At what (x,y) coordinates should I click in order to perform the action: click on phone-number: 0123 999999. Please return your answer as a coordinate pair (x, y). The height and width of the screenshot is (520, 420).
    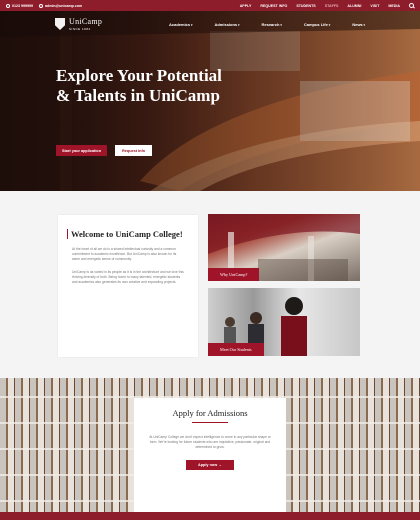
    Looking at the image, I should click on (22, 5).